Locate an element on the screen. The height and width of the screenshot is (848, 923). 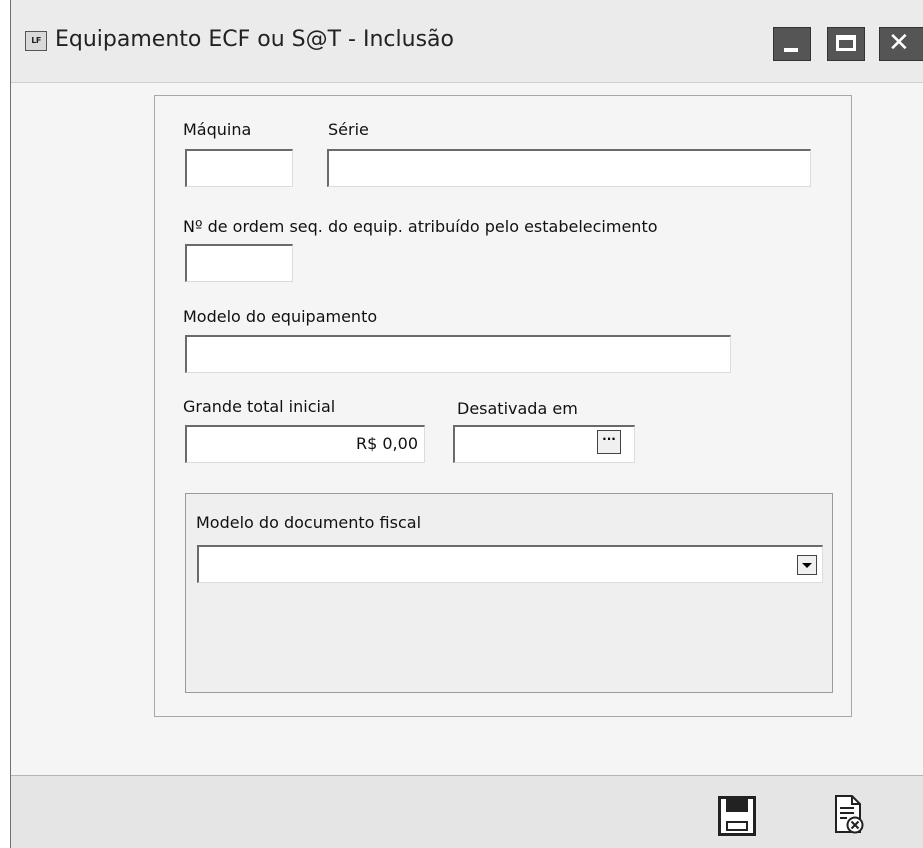
close-button: ✕ is located at coordinates (901, 44).